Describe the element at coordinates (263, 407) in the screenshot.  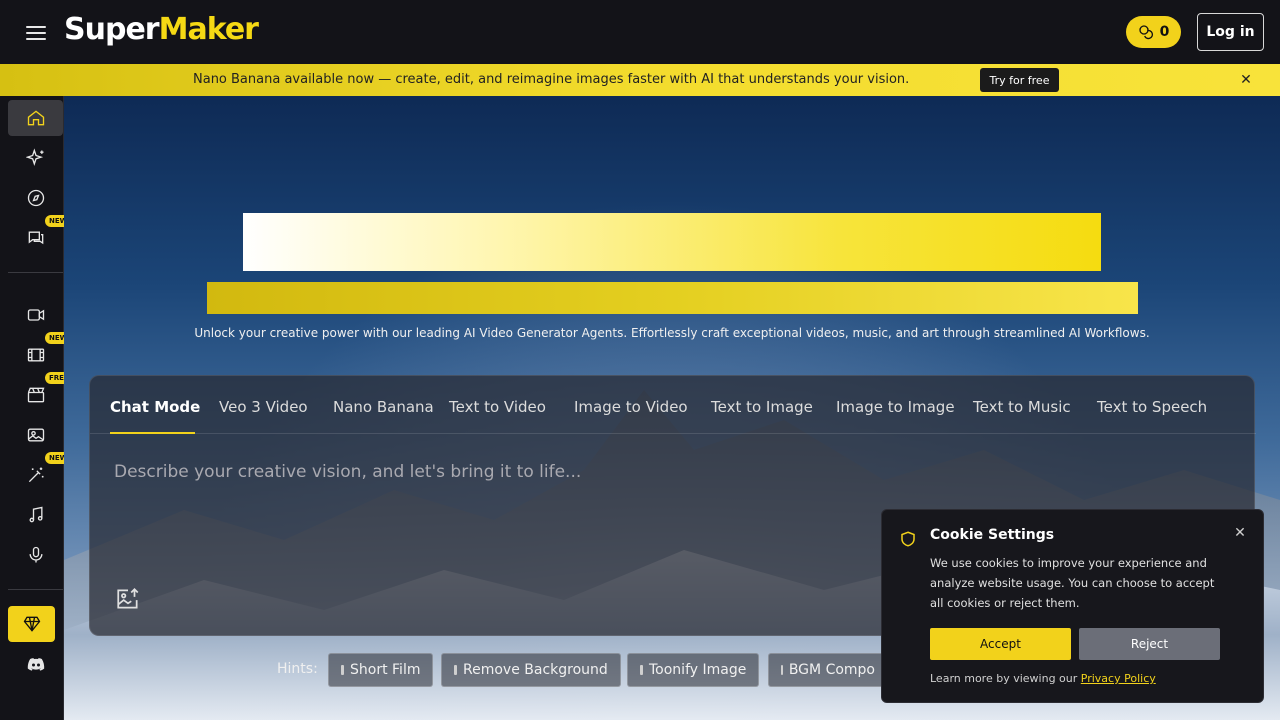
I see `tab-veo-3-video: Veo 3 Video` at that location.